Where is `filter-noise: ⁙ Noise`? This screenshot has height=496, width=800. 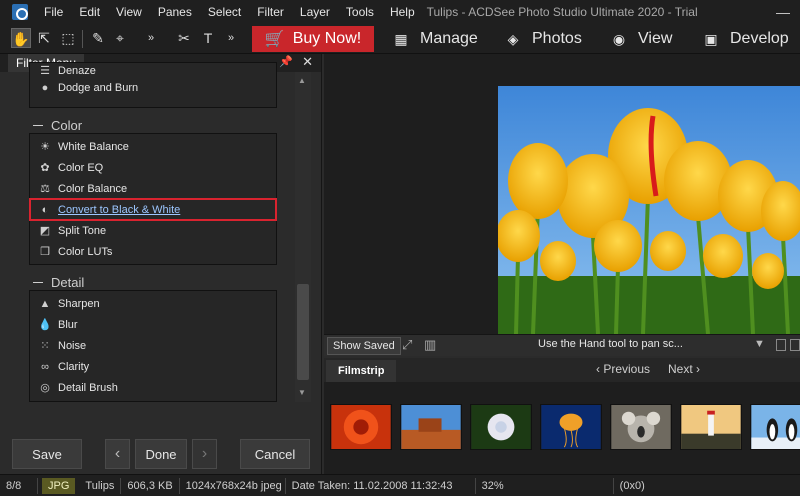
filter-noise: ⁙ Noise is located at coordinates (153, 345).